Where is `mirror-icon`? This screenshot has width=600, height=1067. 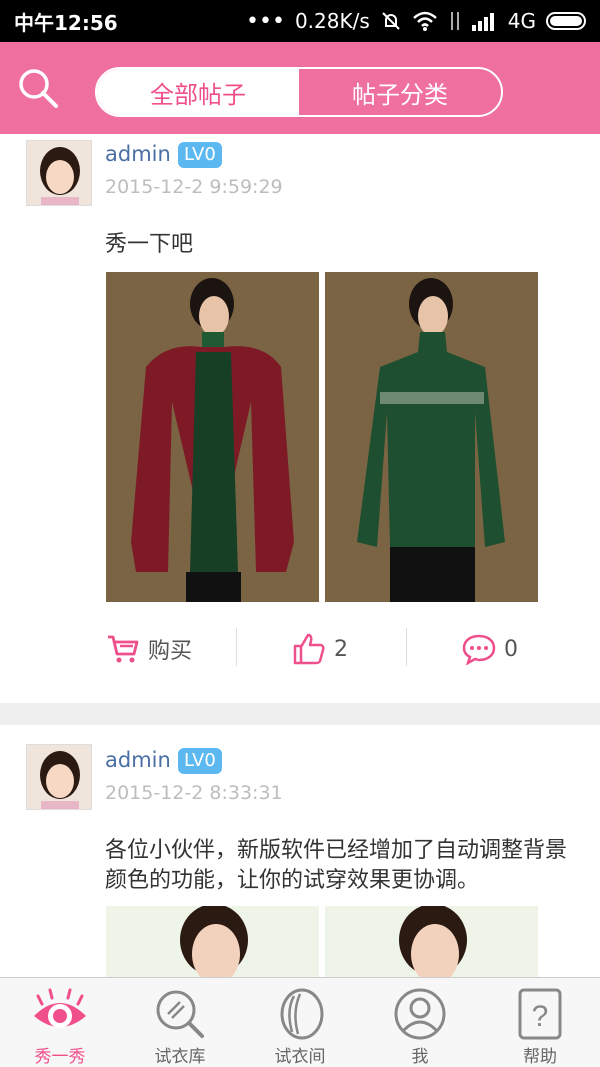 mirror-icon is located at coordinates (302, 1014).